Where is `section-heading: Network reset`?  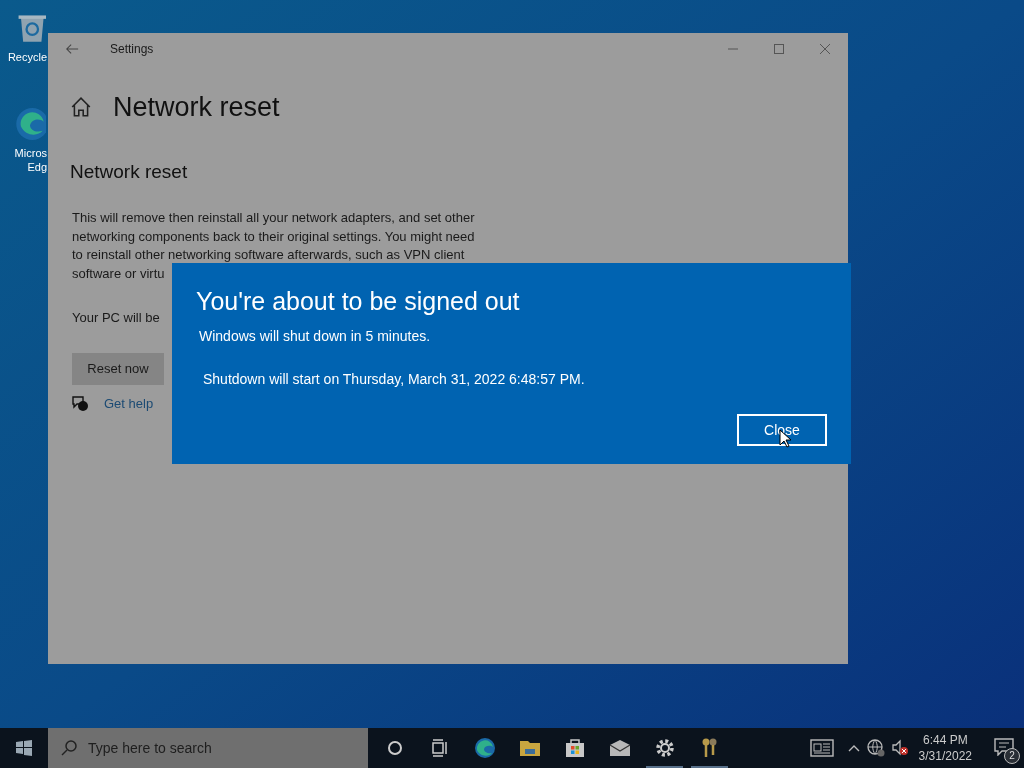 section-heading: Network reset is located at coordinates (129, 171).